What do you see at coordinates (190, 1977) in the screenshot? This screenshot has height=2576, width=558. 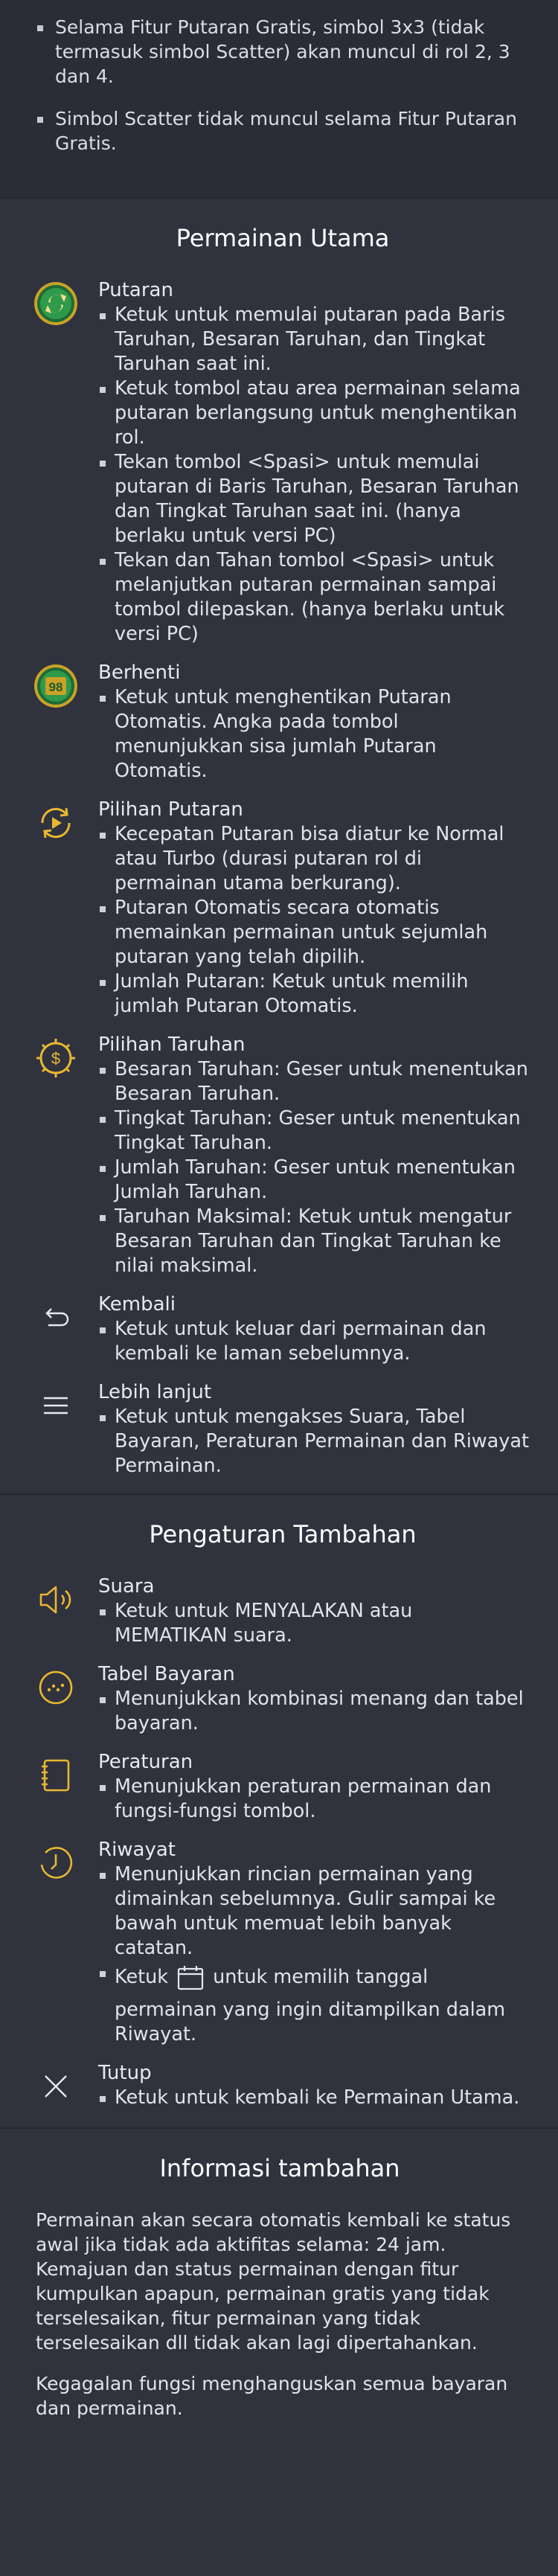 I see `calendar-icon` at bounding box center [190, 1977].